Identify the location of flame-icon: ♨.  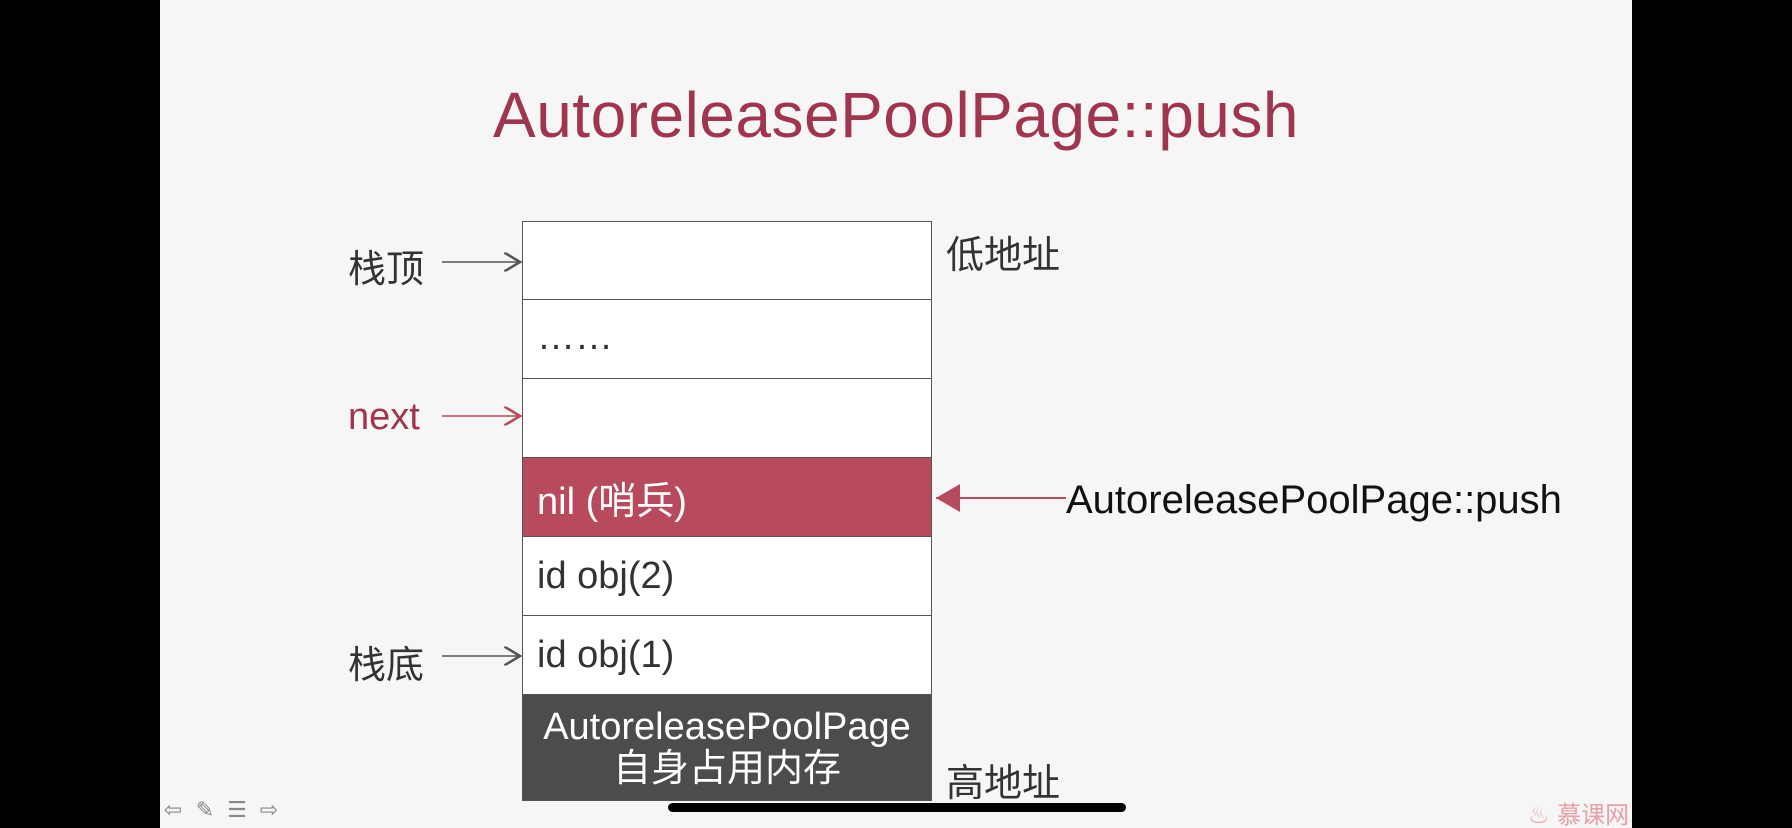
(1539, 814).